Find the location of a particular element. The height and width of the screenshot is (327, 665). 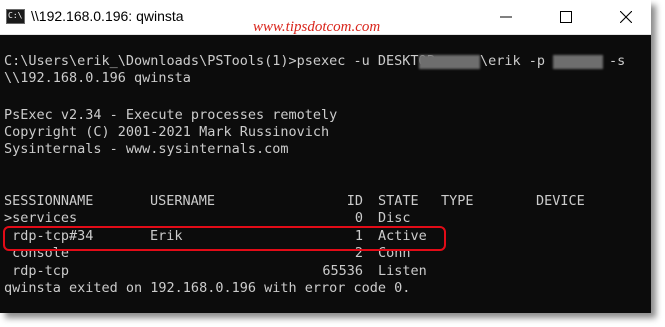

banner-line: Sysinternals - www.sysinternals.com is located at coordinates (146, 149).